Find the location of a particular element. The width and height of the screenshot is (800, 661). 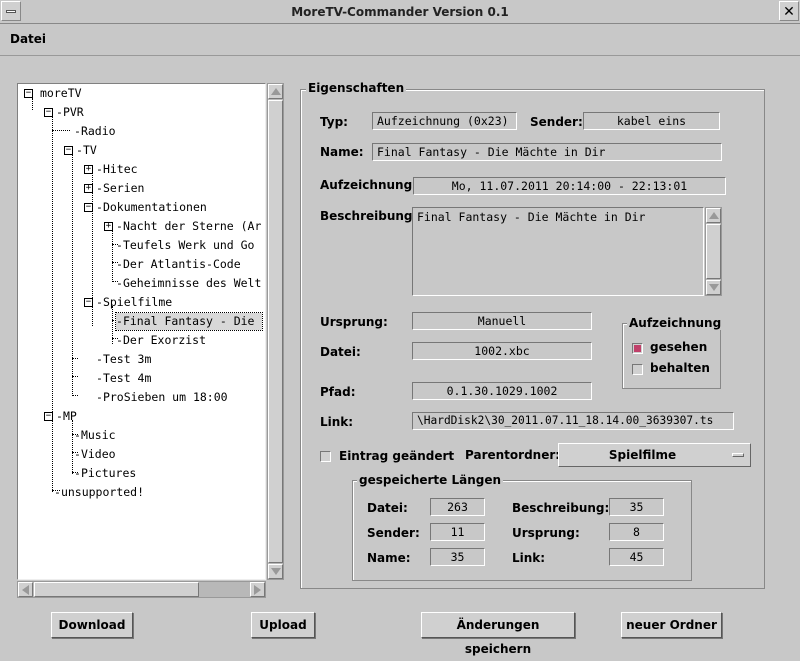

tree-node-hitec: -Hitec is located at coordinates (117, 169).